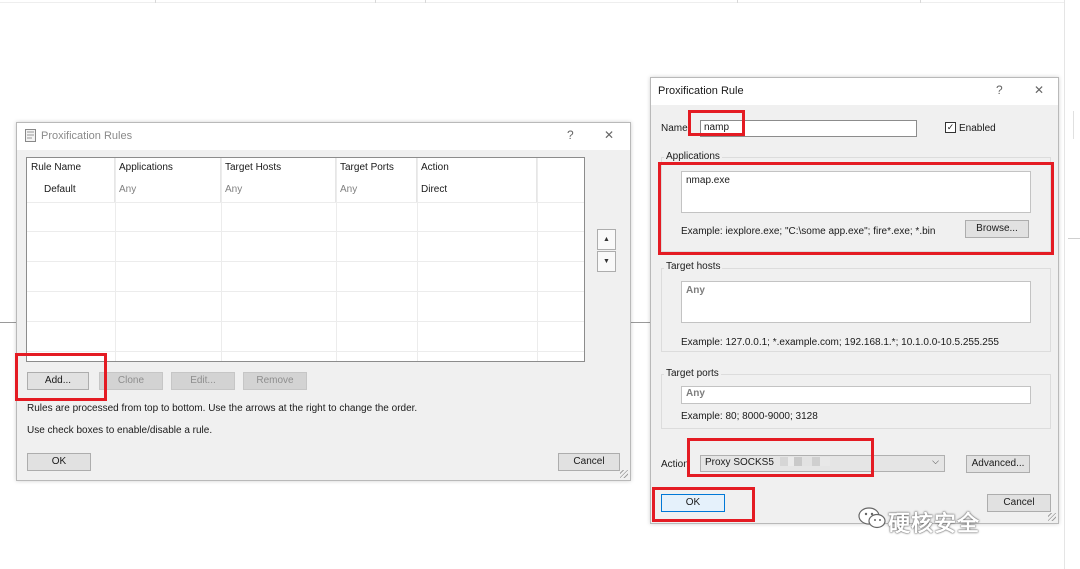  What do you see at coordinates (477, 169) in the screenshot?
I see `column-header-action: Action` at bounding box center [477, 169].